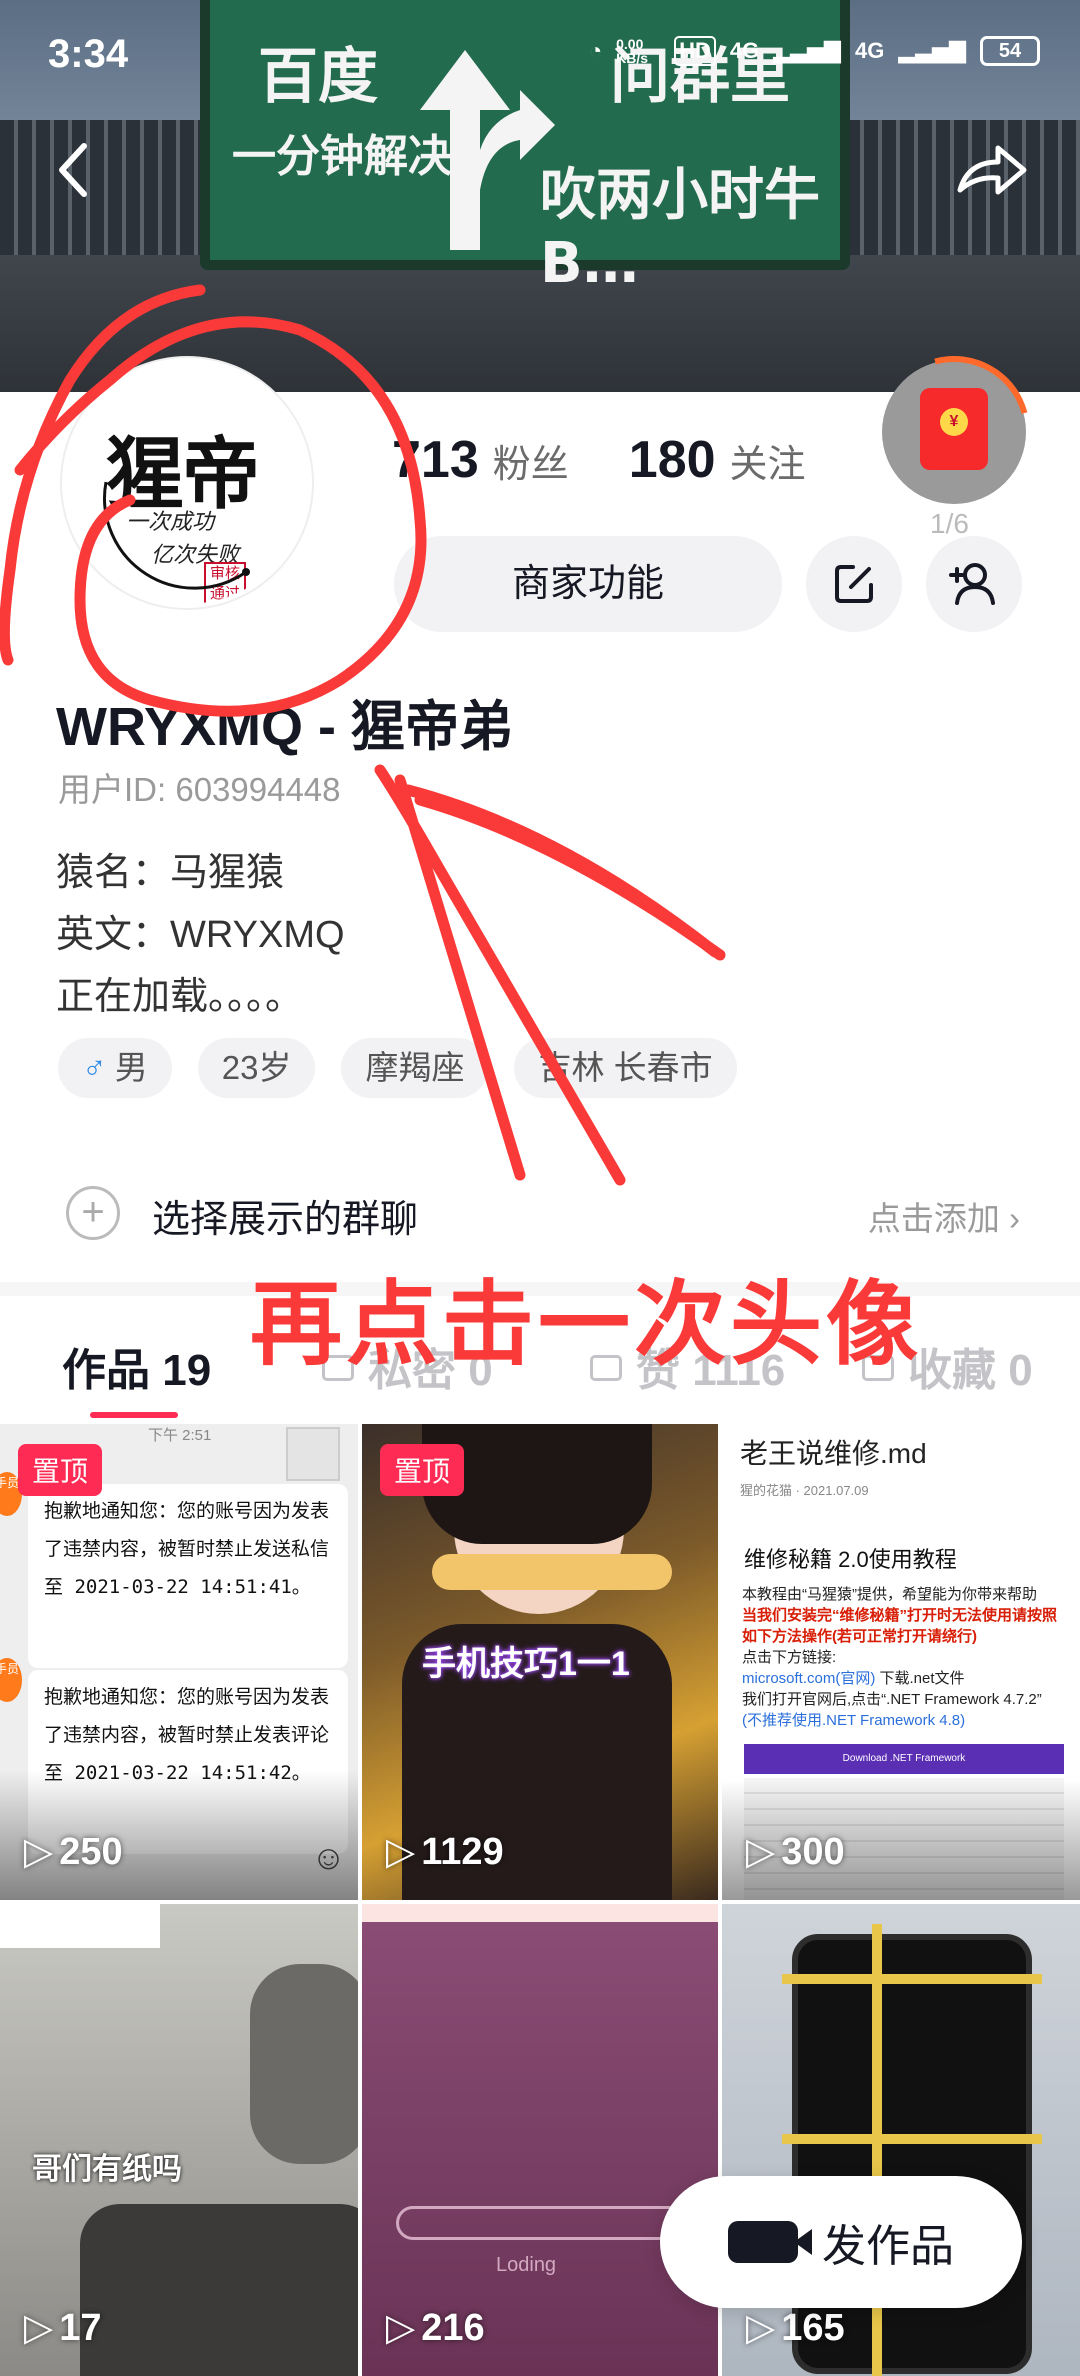  Describe the element at coordinates (73, 1851) in the screenshot. I see `video-1-views: 250` at that location.